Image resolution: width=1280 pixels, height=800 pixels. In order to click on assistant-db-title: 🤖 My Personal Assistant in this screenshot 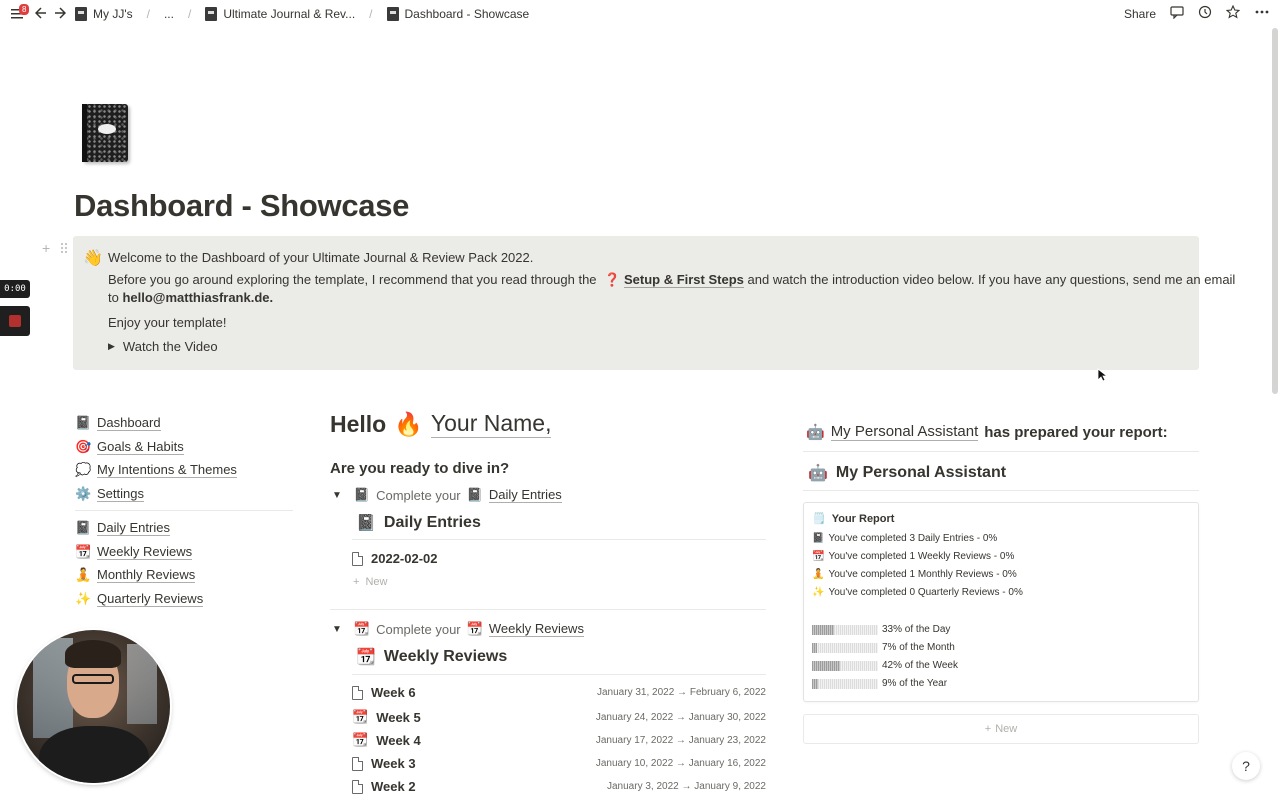, I will do `click(907, 473)`.